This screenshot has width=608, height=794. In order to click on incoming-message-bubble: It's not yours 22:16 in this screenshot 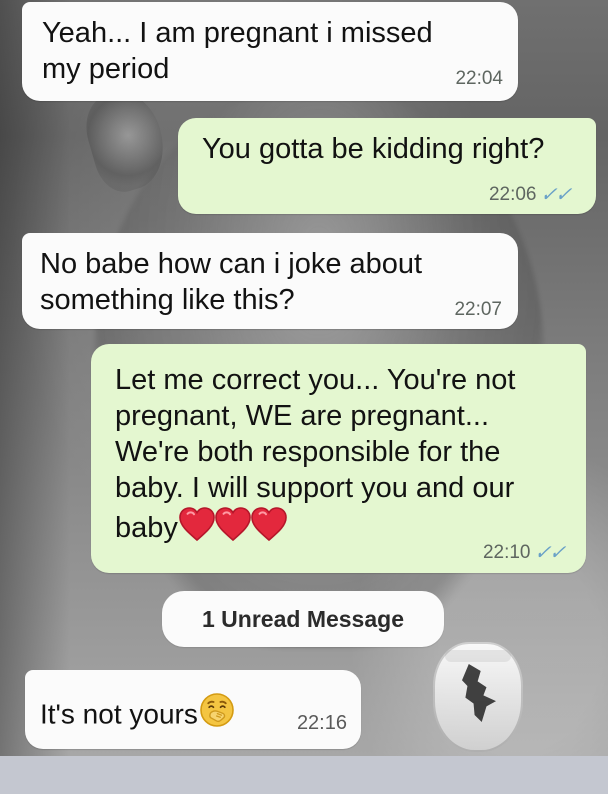, I will do `click(193, 709)`.